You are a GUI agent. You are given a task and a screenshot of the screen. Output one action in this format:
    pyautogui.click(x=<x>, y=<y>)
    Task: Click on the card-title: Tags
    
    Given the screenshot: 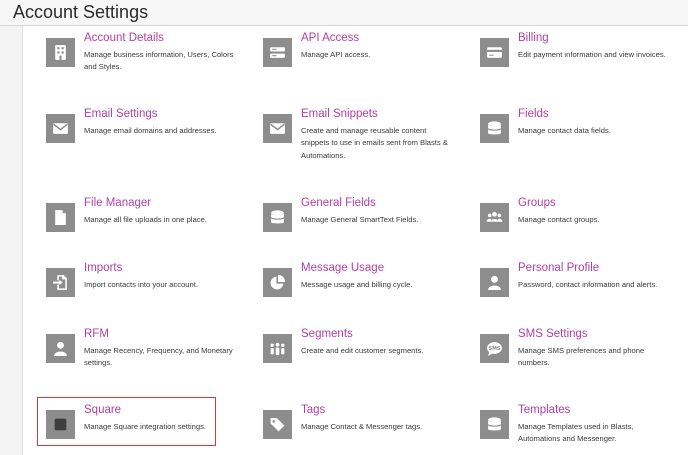 What is the action you would take?
    pyautogui.click(x=313, y=410)
    